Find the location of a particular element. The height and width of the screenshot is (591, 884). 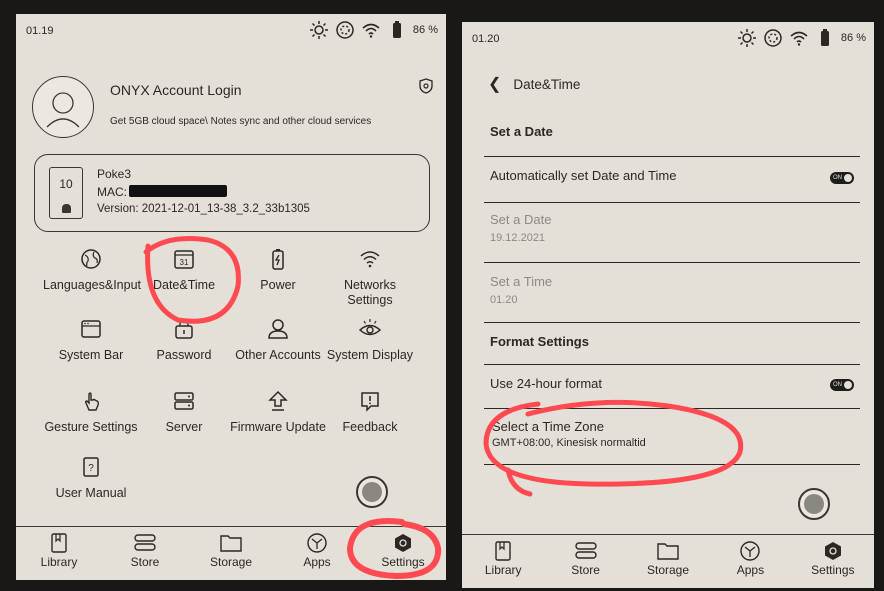

set-date-value: 19.12.2021 is located at coordinates (518, 238).